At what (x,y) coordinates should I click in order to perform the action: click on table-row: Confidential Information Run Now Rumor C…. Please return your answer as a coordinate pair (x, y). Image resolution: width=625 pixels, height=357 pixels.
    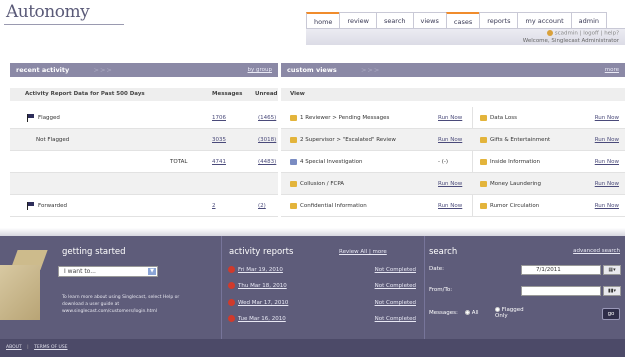
    Looking at the image, I should click on (453, 206).